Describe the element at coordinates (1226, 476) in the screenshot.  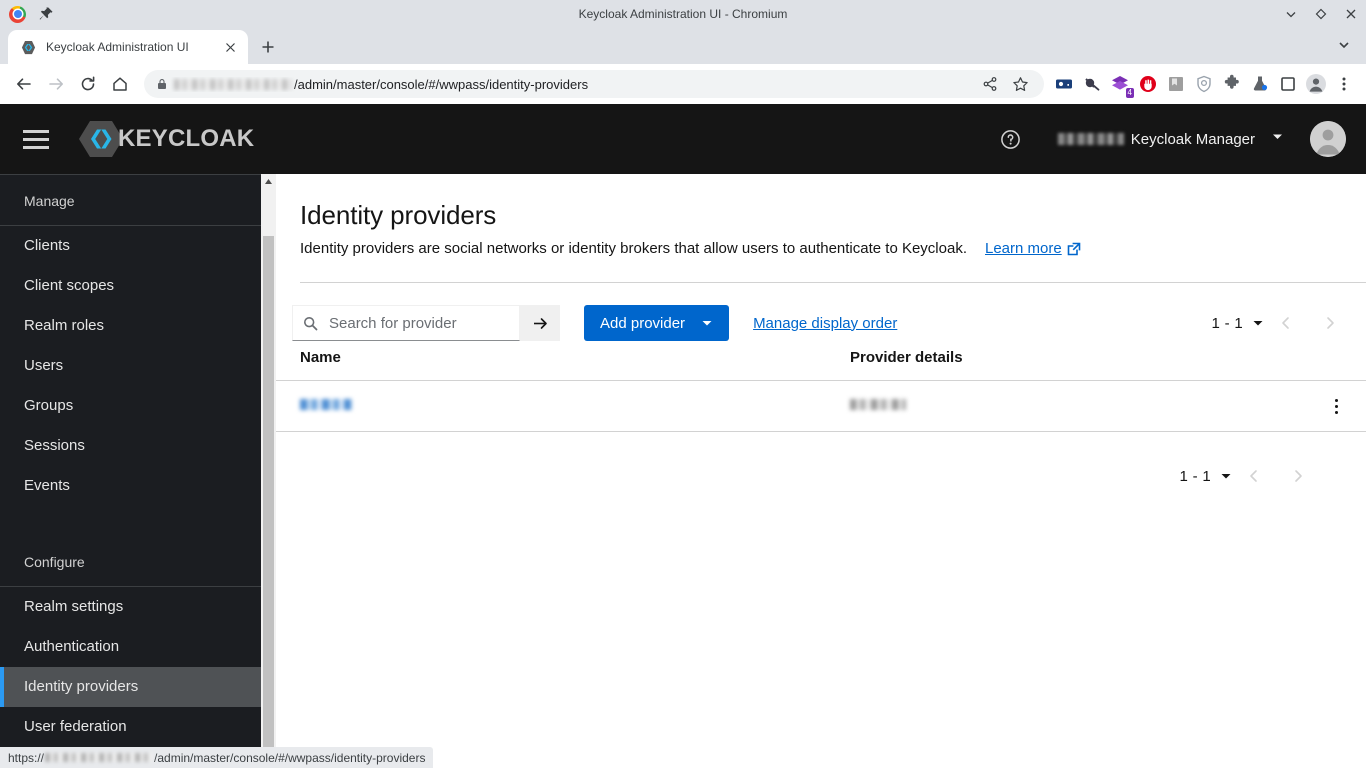
I see `pagination-bottom-caret-icon` at that location.